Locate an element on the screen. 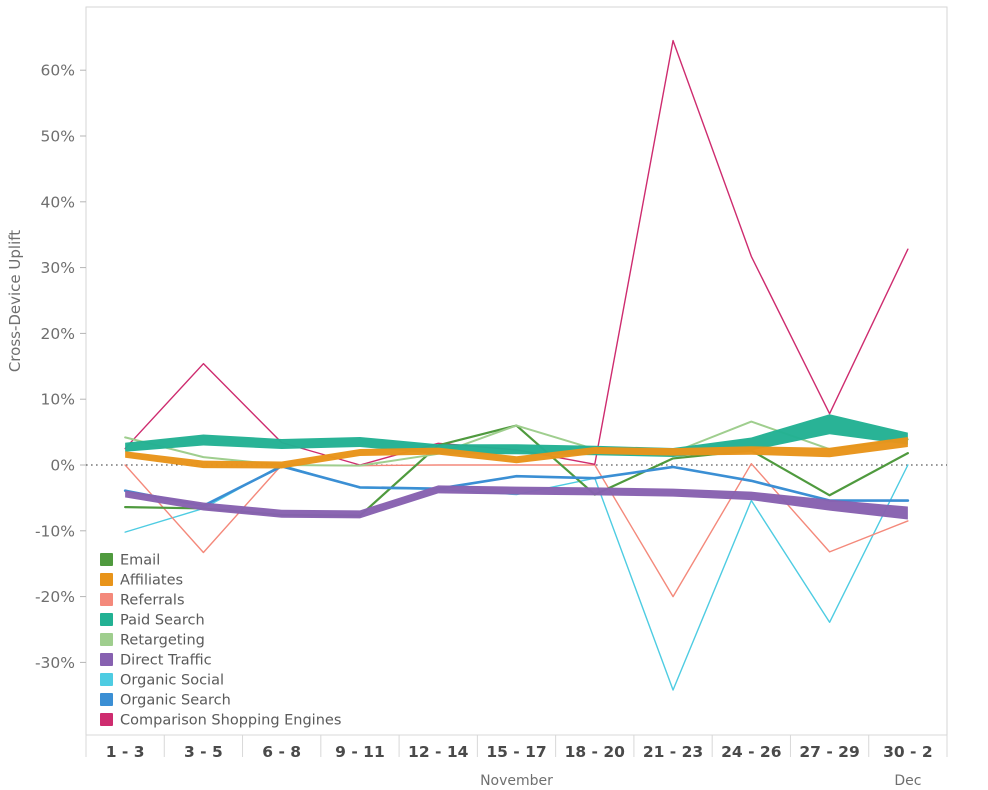 The height and width of the screenshot is (790, 988). x-tick-label: 6 - 8 is located at coordinates (281, 752).